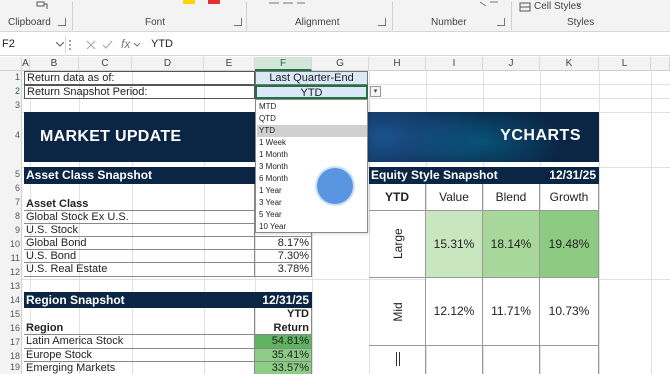  I want to click on col-header-l: L, so click(625, 64).